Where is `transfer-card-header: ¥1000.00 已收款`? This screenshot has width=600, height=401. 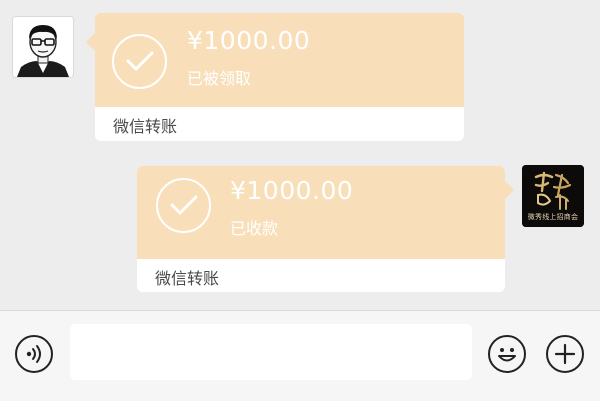 transfer-card-header: ¥1000.00 已收款 is located at coordinates (321, 212).